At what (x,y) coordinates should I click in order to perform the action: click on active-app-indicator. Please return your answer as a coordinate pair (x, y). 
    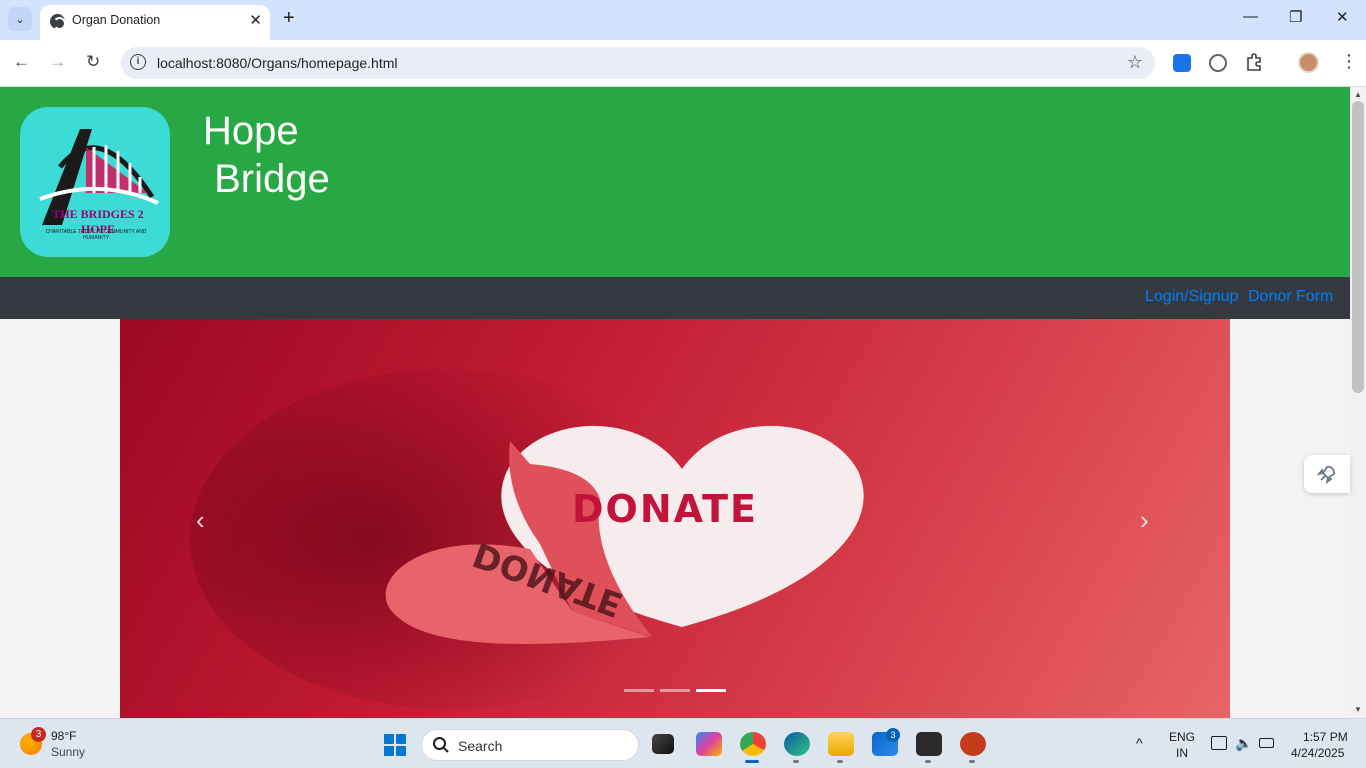
    Looking at the image, I should click on (752, 761).